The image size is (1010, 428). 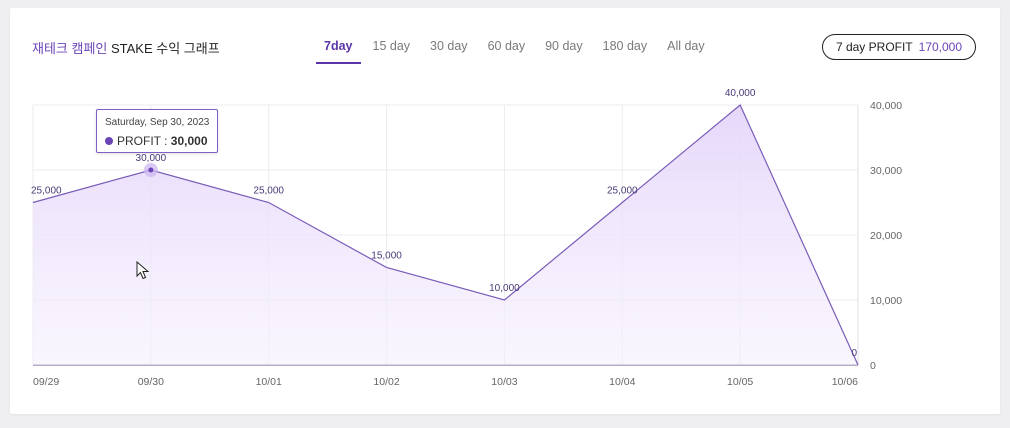 I want to click on tooltip-value: 30,000, so click(x=189, y=141).